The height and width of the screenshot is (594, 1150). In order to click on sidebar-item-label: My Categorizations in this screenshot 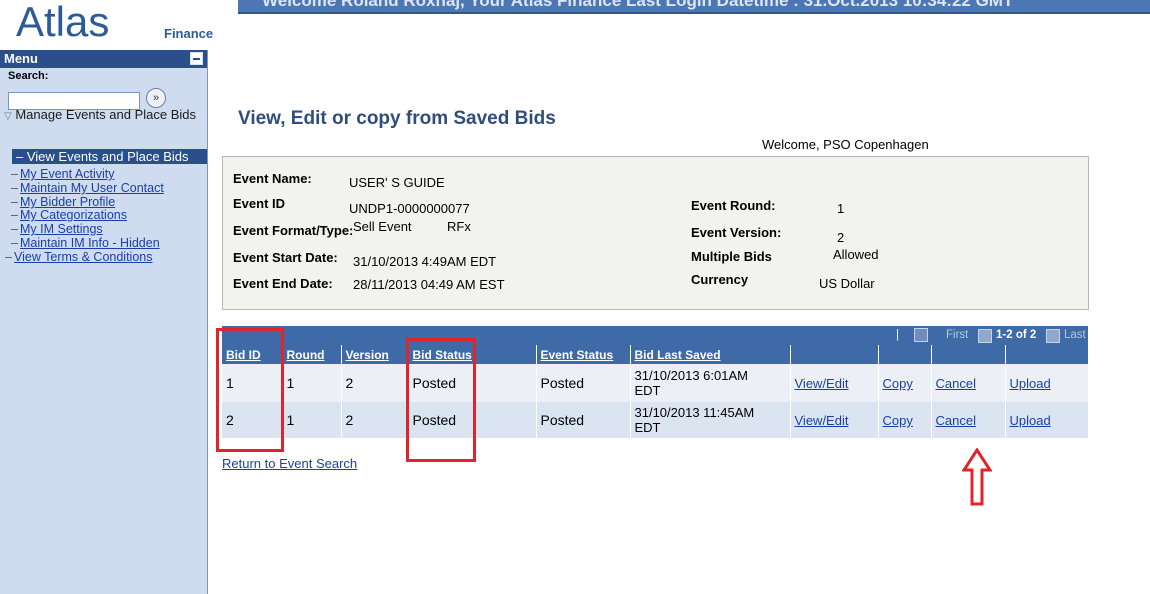, I will do `click(73, 215)`.